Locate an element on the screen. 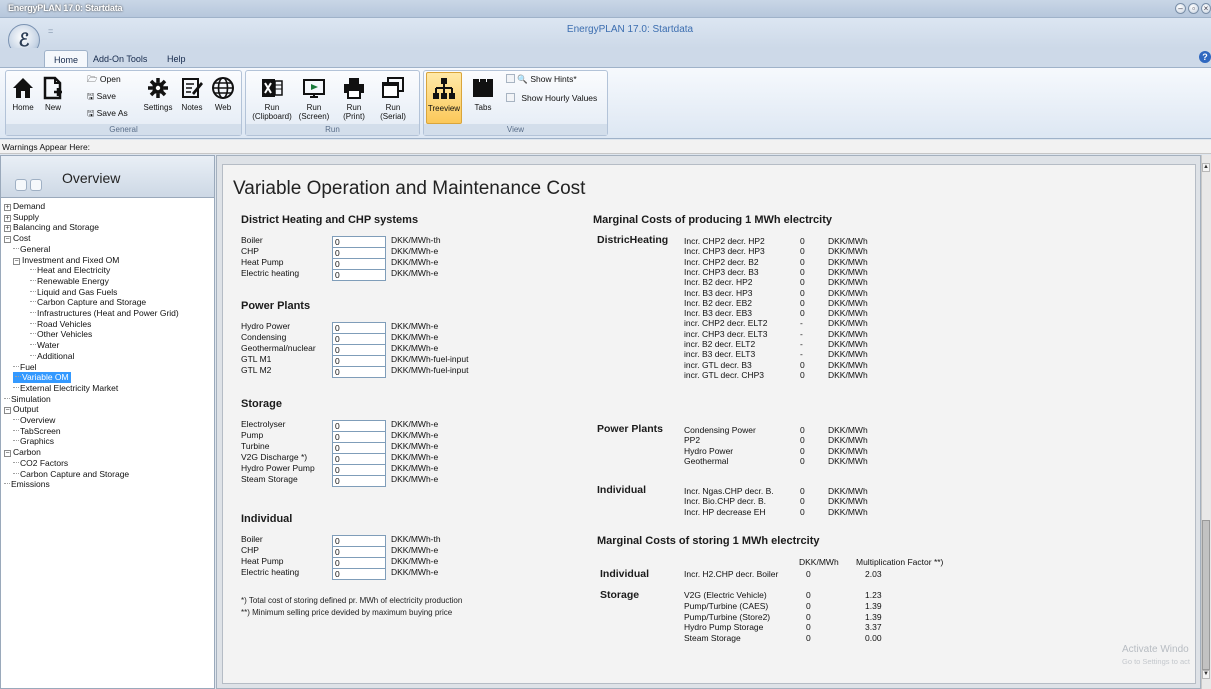 This screenshot has height=689, width=1211. store-row-label: Hydro Pump Storage is located at coordinates (724, 627).